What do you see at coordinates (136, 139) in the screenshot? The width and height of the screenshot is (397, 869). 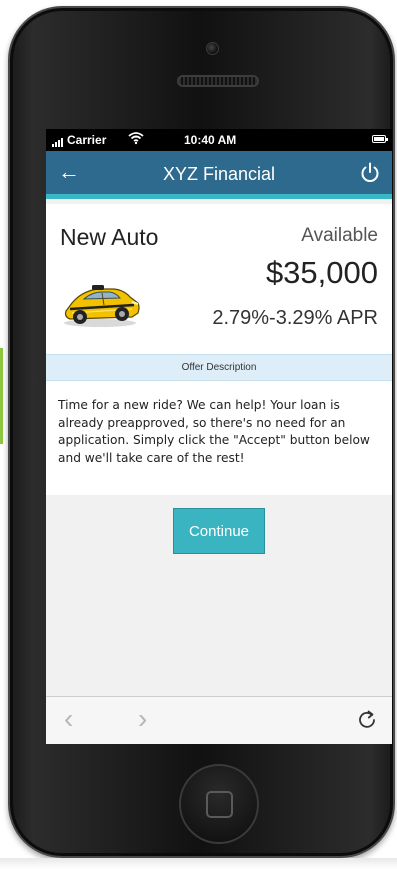 I see `wifi-icon` at bounding box center [136, 139].